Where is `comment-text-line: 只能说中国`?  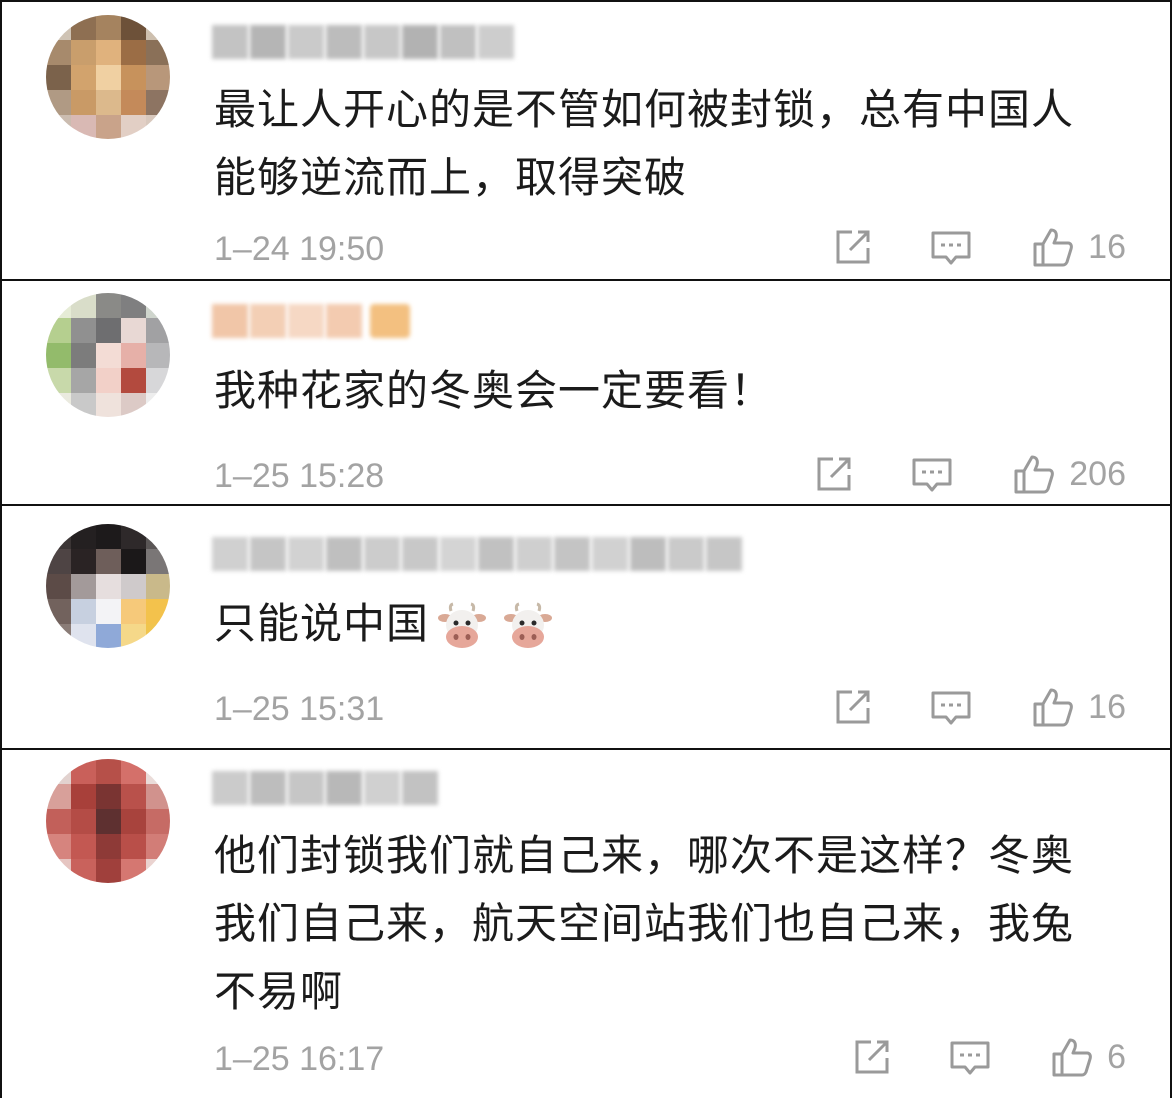 comment-text-line: 只能说中国 is located at coordinates (679, 624).